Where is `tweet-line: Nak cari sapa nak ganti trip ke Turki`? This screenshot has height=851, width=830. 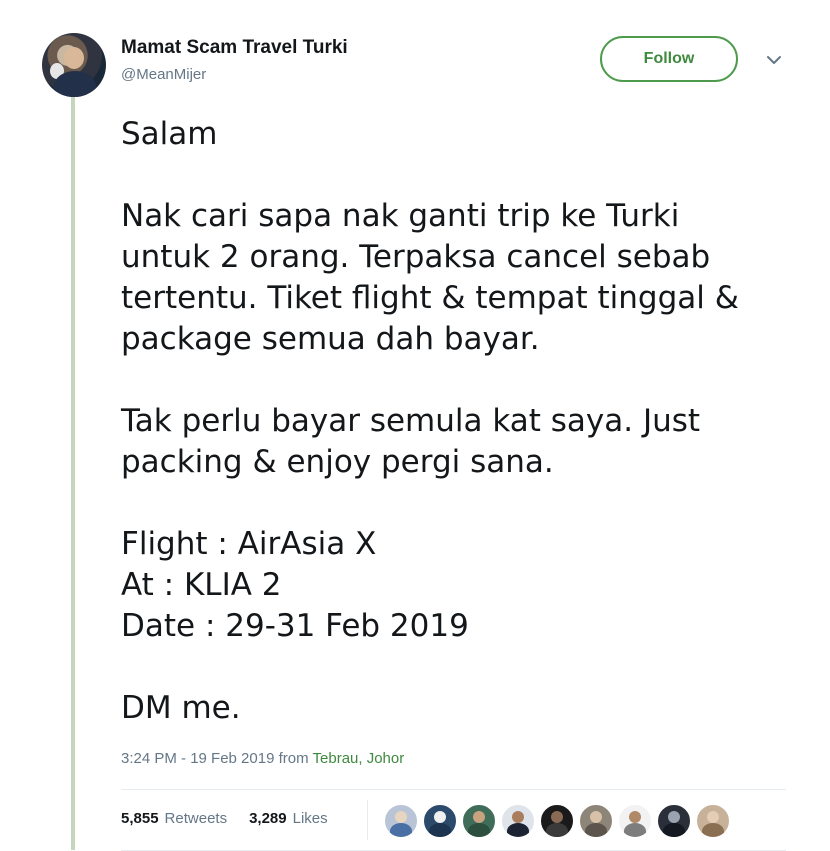 tweet-line: Nak cari sapa nak ganti trip ke Turki is located at coordinates (400, 216).